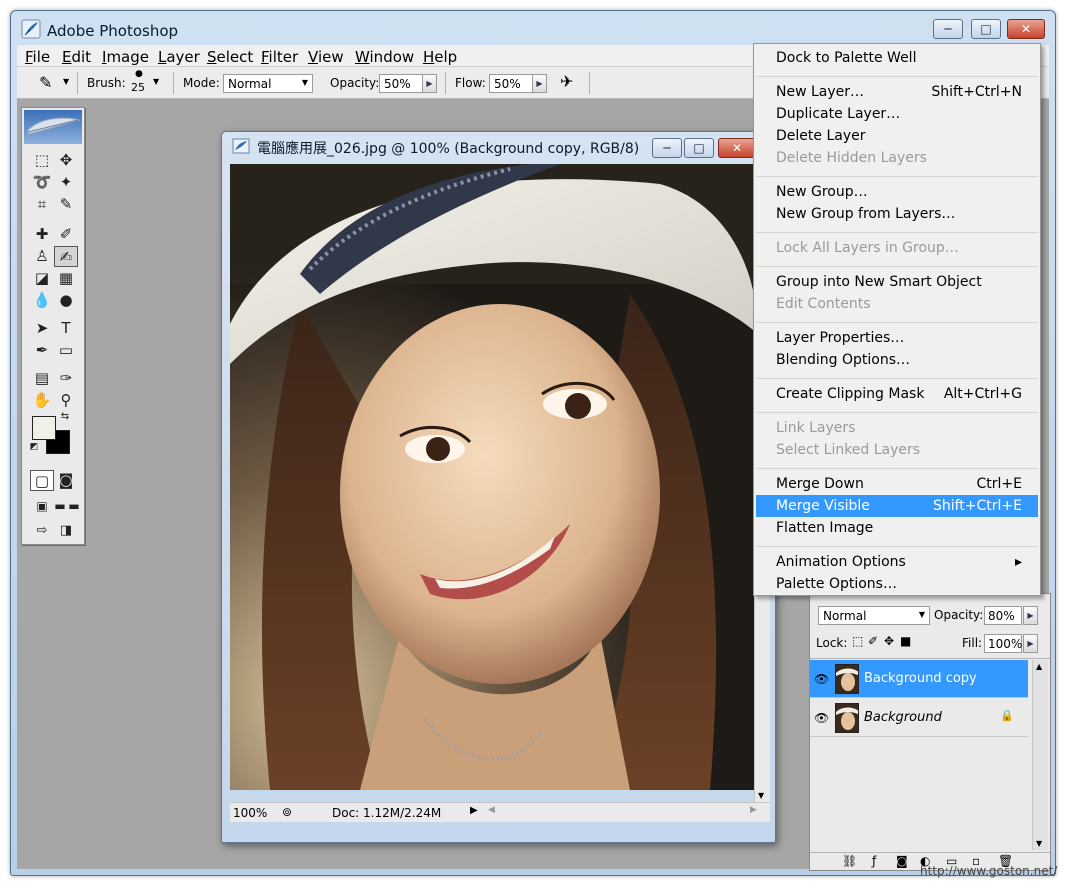  I want to click on menu-item-delete-layer: Delete Layer, so click(897, 136).